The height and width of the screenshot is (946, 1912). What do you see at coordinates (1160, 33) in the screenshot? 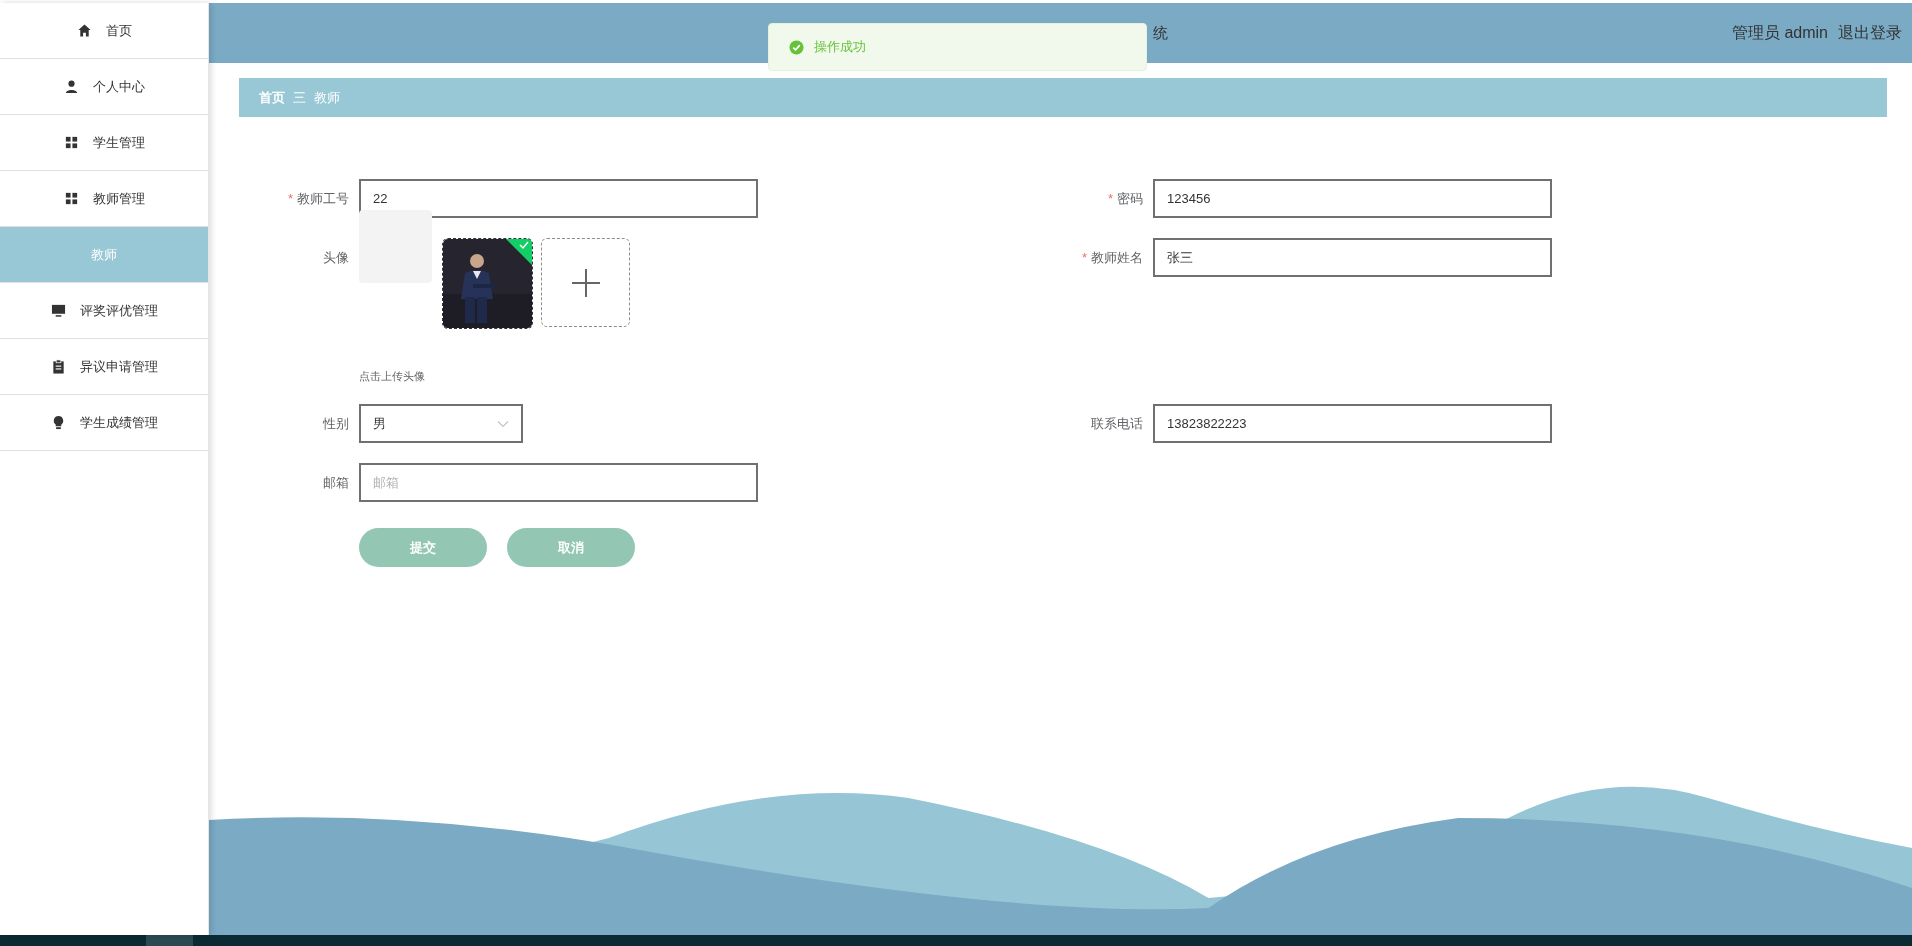
I see `header-title: 统` at bounding box center [1160, 33].